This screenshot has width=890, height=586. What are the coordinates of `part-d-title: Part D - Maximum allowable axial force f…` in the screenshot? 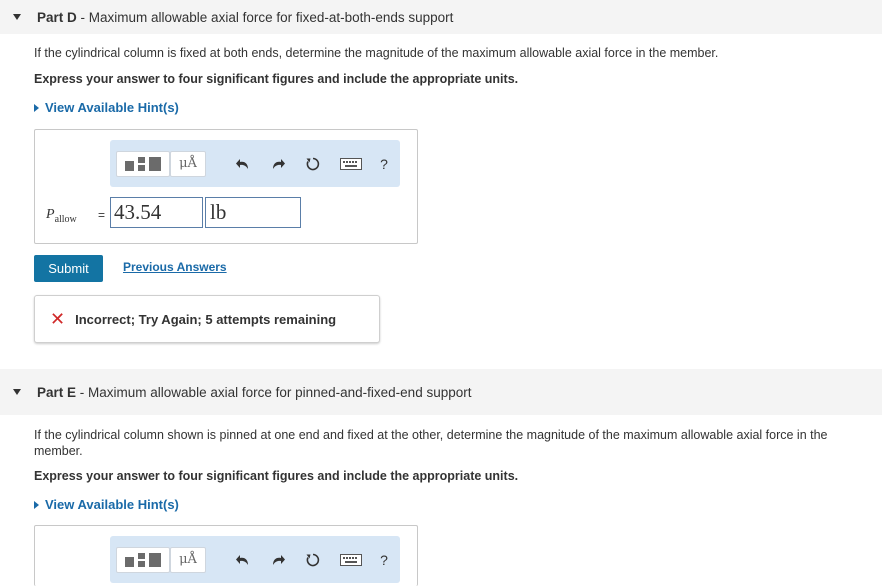 It's located at (245, 17).